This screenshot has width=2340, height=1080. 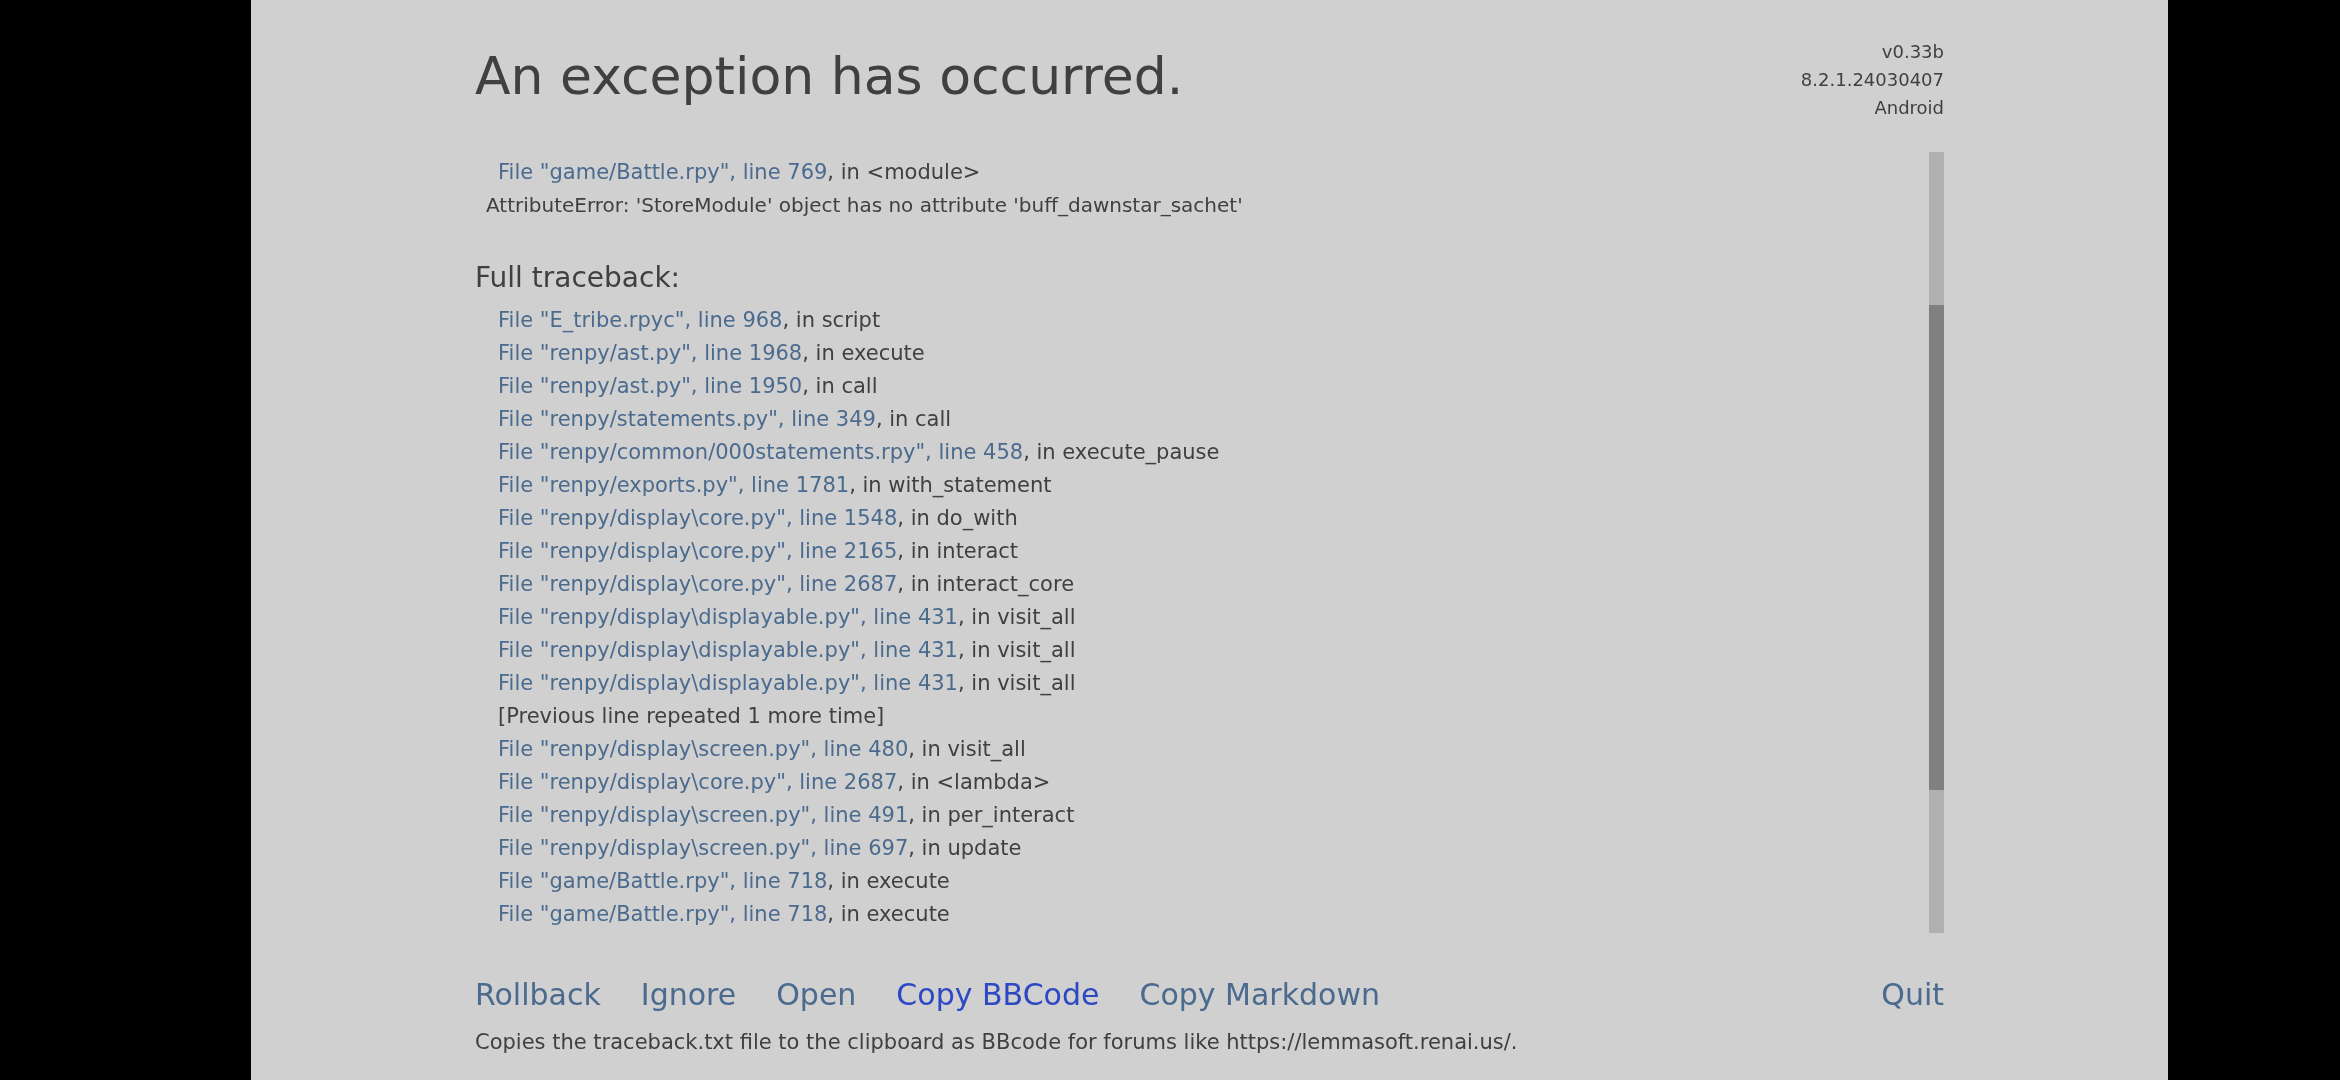 What do you see at coordinates (829, 76) in the screenshot?
I see `exception-title: An exception has occurred.` at bounding box center [829, 76].